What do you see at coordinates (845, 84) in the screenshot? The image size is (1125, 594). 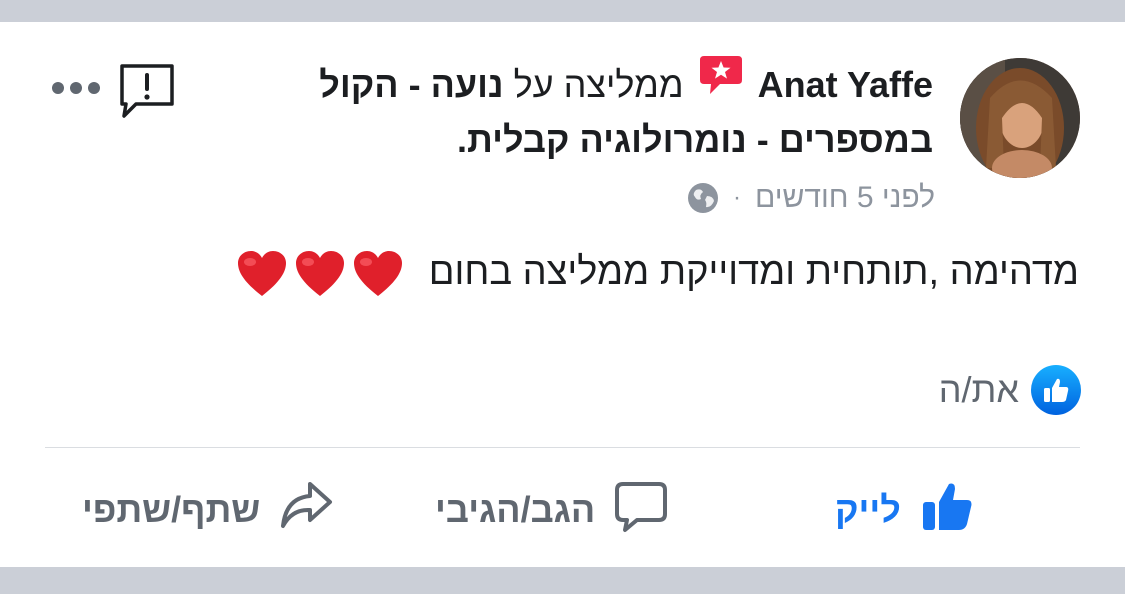 I see `author-name: Anat Yaffe` at bounding box center [845, 84].